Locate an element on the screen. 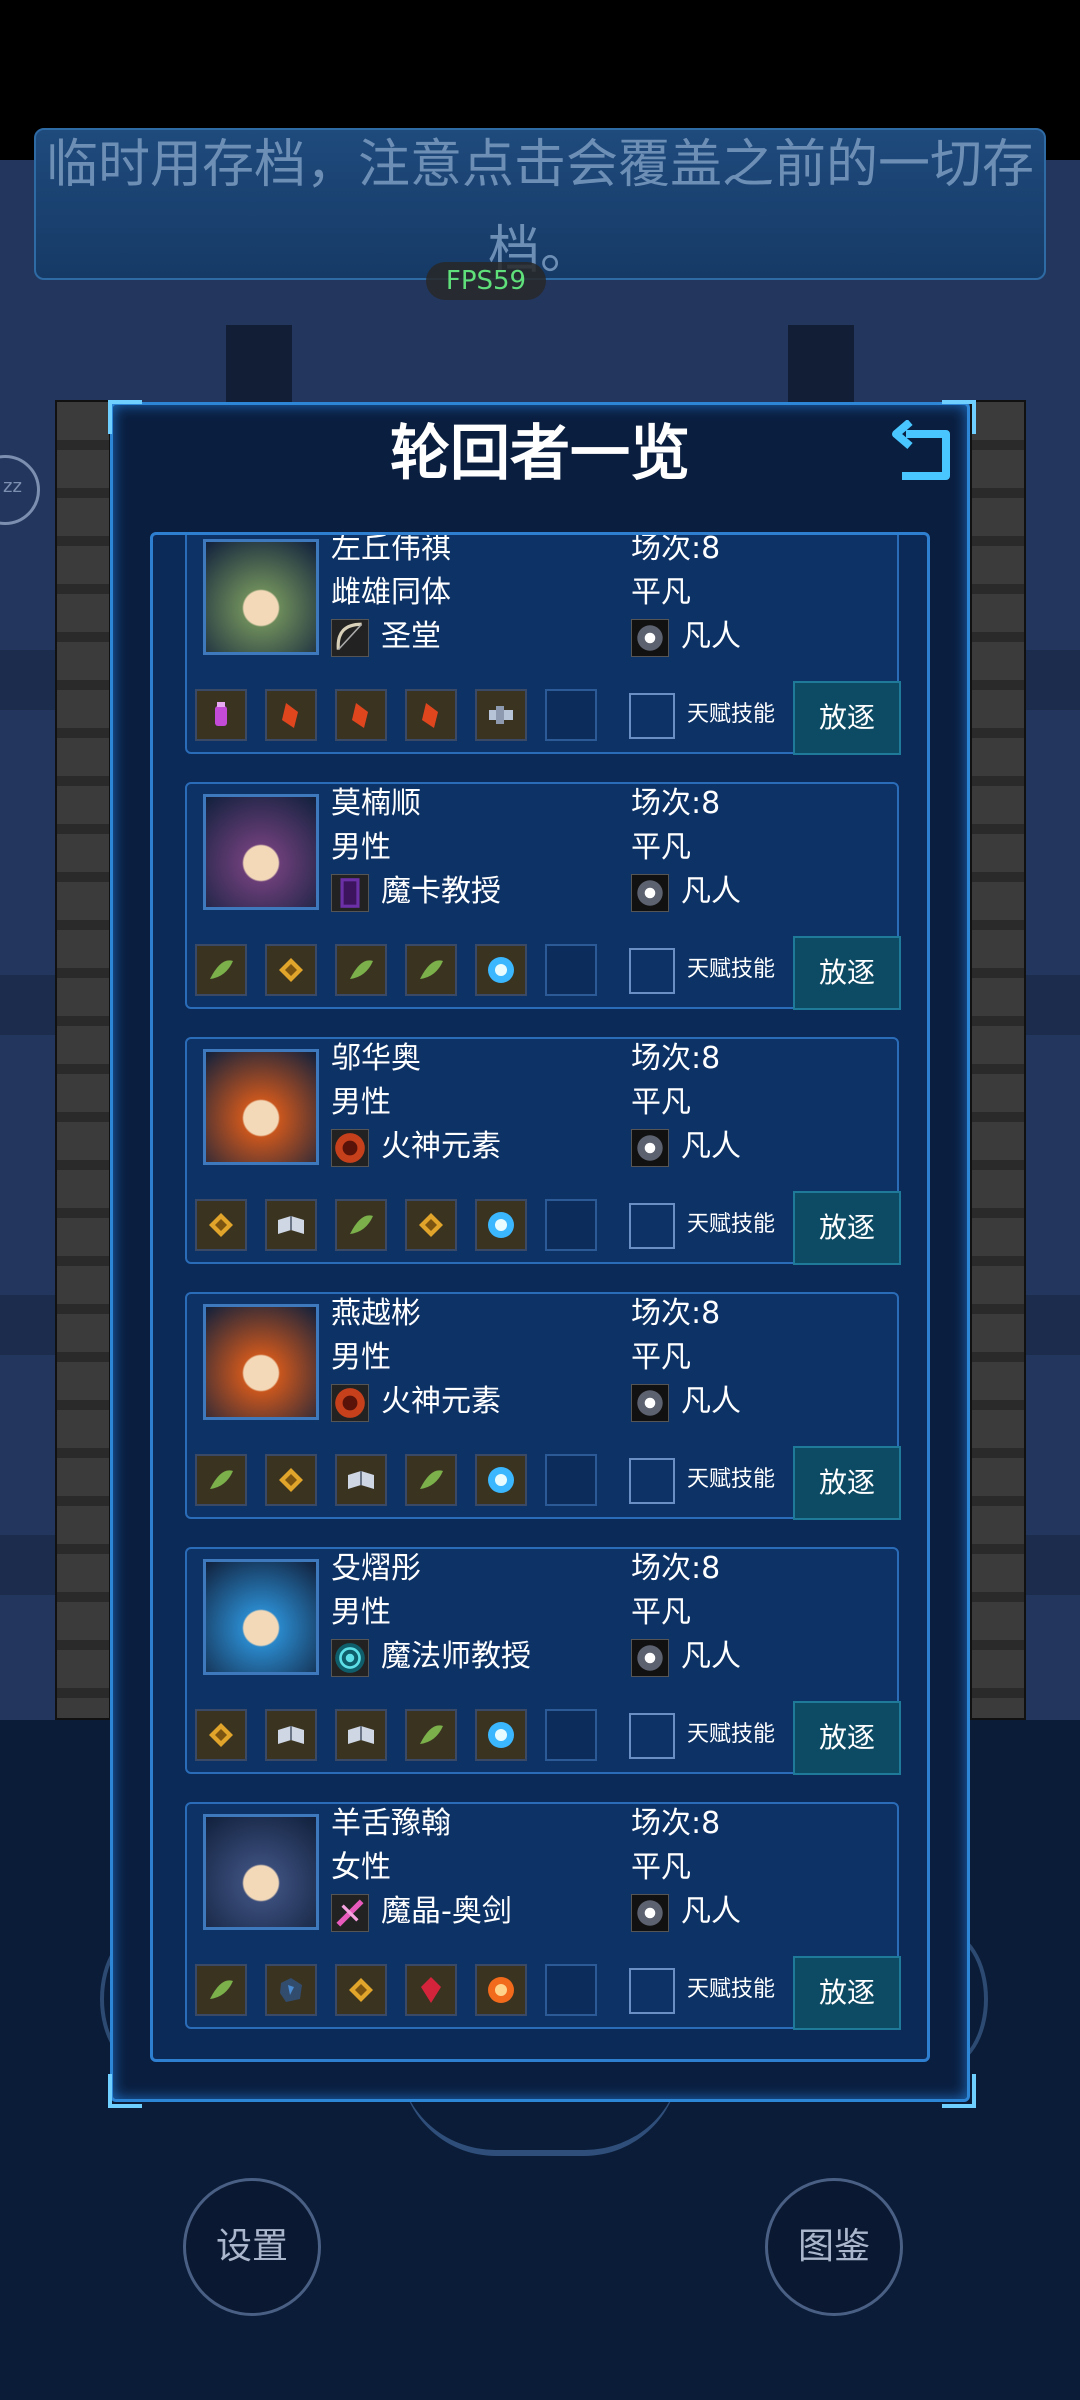  character-card: 莫楠顺 男性 魔卡教授 场次:8 平凡 凡人 天赋技能 放逐 is located at coordinates (543, 896).